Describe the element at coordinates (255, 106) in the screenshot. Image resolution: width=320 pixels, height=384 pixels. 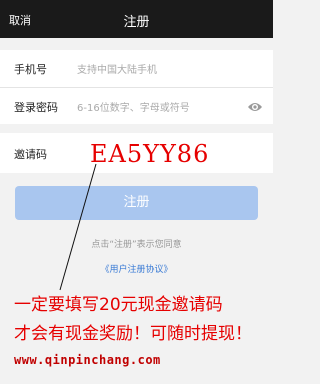
I see `eye-icon` at that location.